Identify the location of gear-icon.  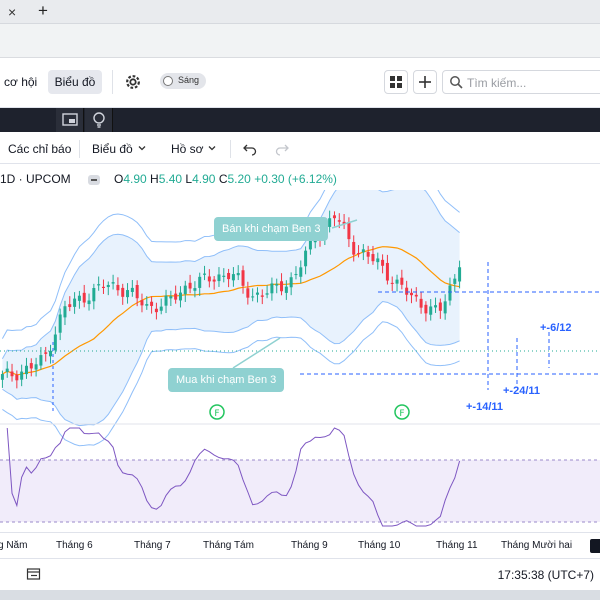
(133, 82).